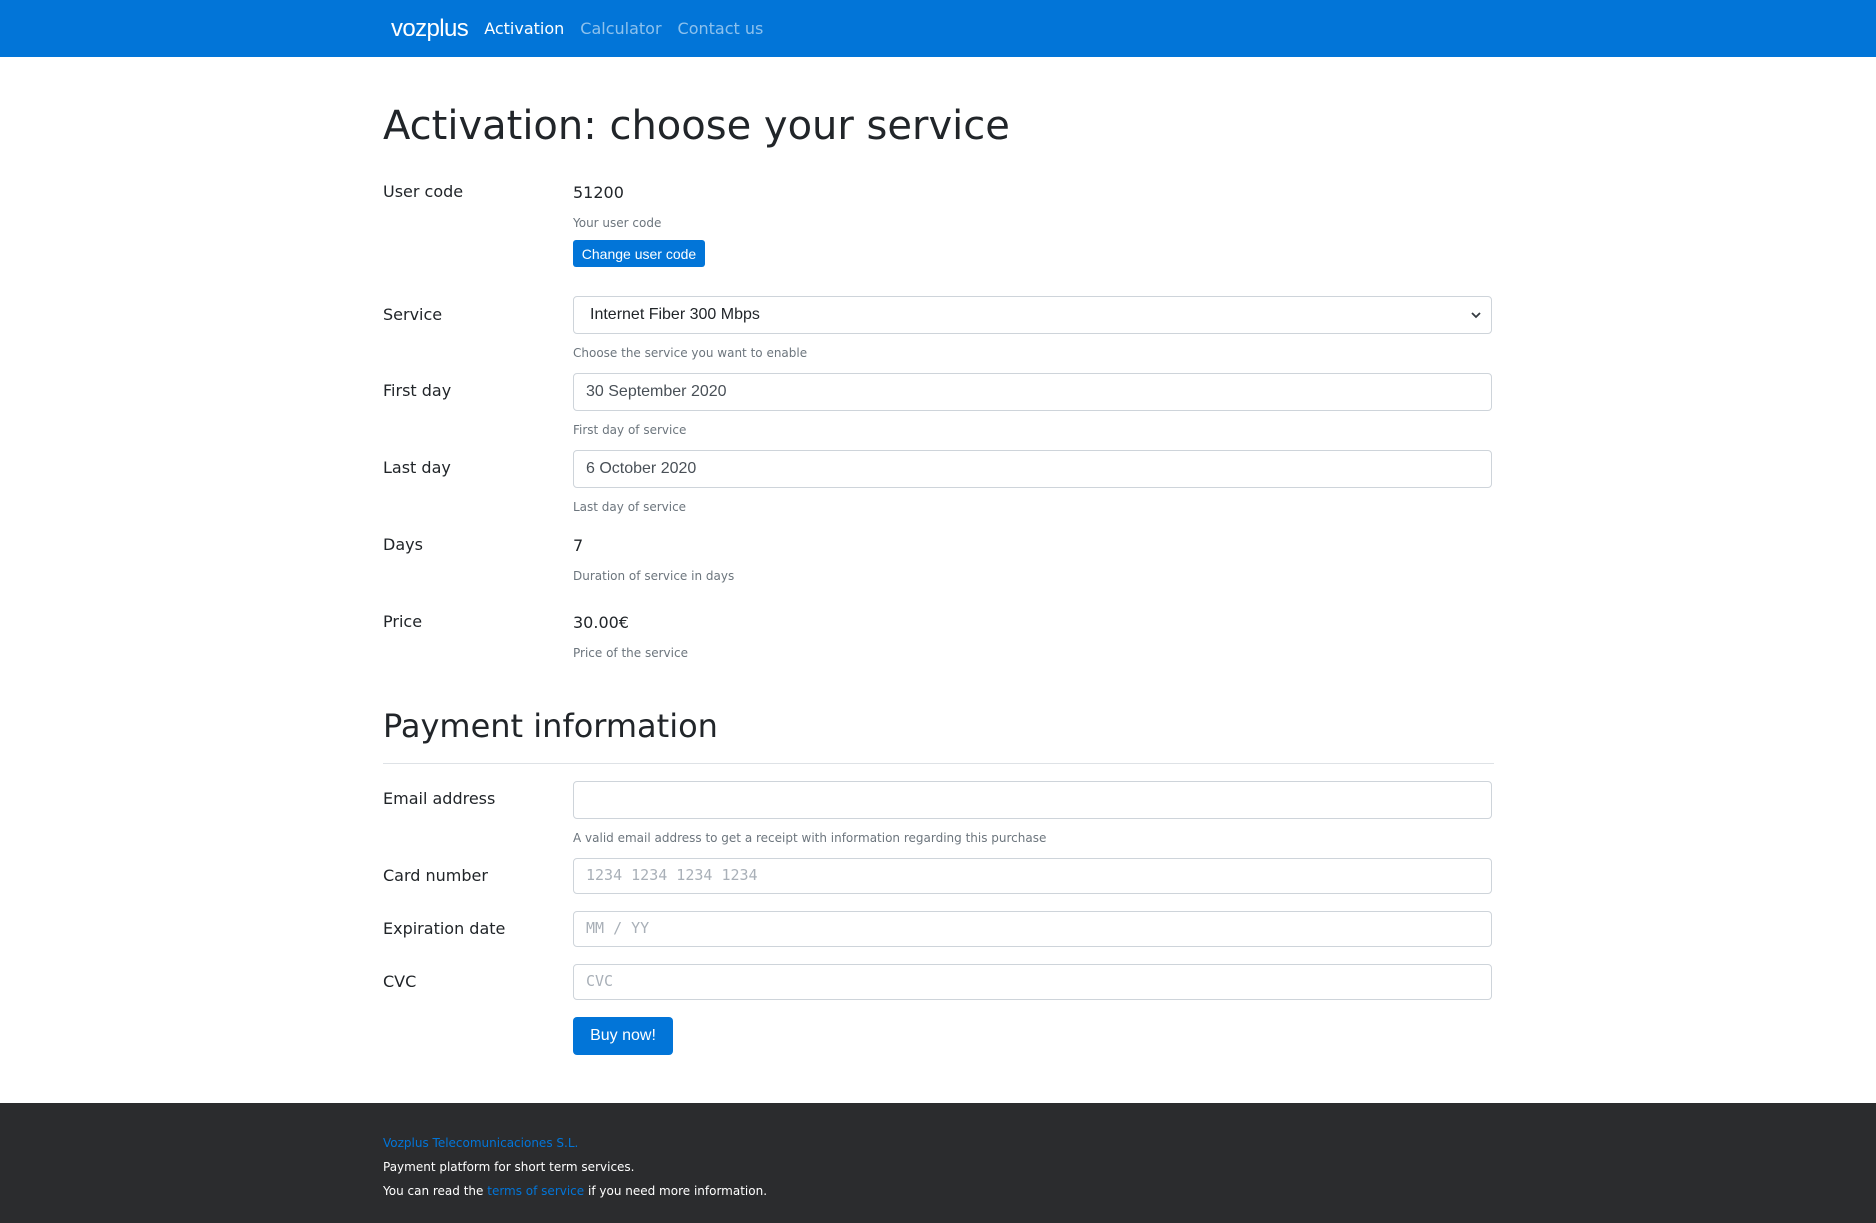  What do you see at coordinates (696, 126) in the screenshot?
I see `page-title: Activation: choose your service` at bounding box center [696, 126].